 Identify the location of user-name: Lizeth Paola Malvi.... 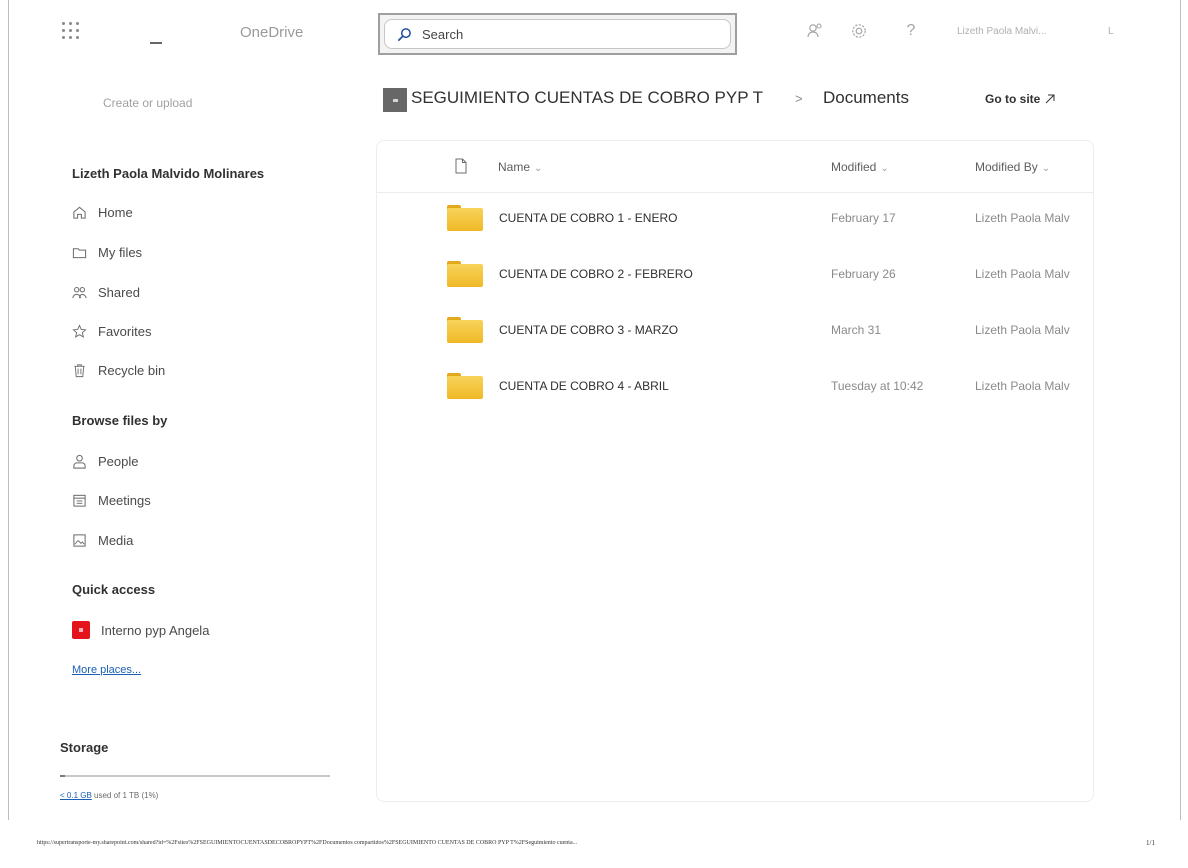
(1002, 31).